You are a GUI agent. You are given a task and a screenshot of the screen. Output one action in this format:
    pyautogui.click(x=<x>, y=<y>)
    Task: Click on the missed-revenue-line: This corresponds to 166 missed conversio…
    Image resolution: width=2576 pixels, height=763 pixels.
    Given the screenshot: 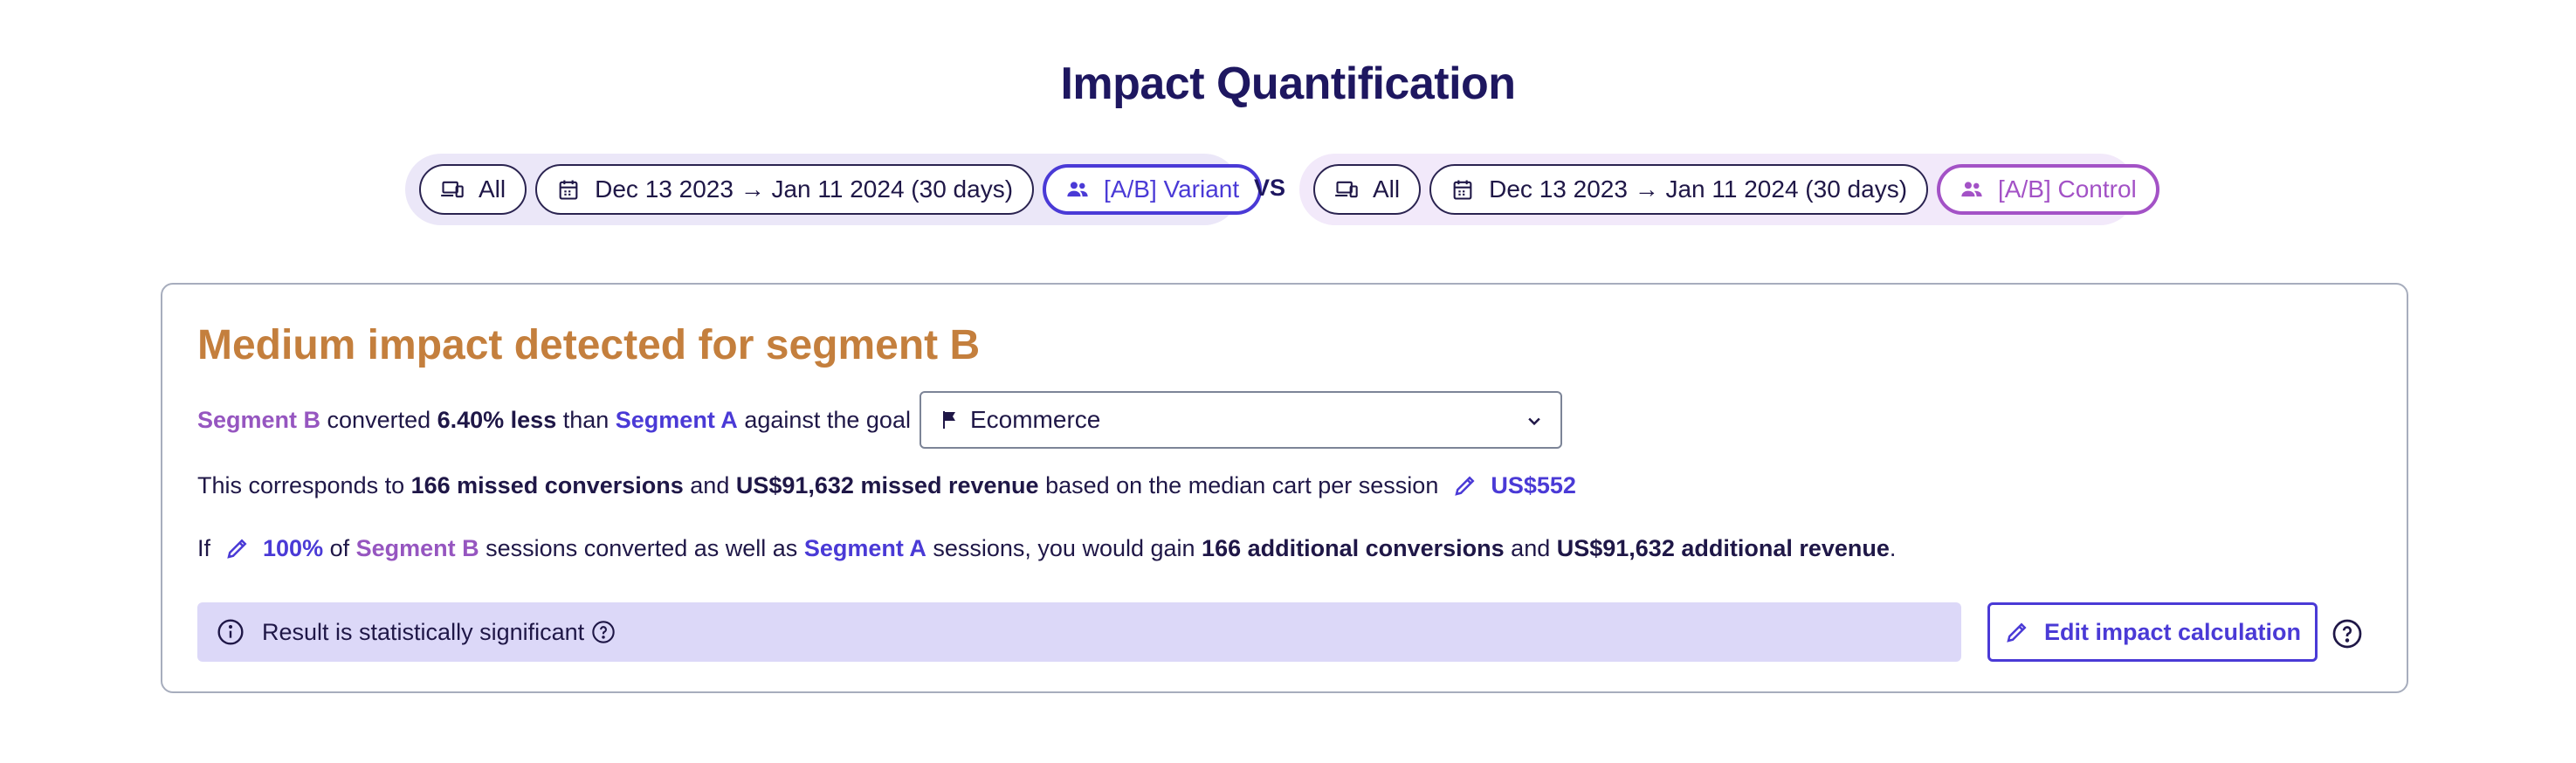 What is the action you would take?
    pyautogui.click(x=886, y=485)
    